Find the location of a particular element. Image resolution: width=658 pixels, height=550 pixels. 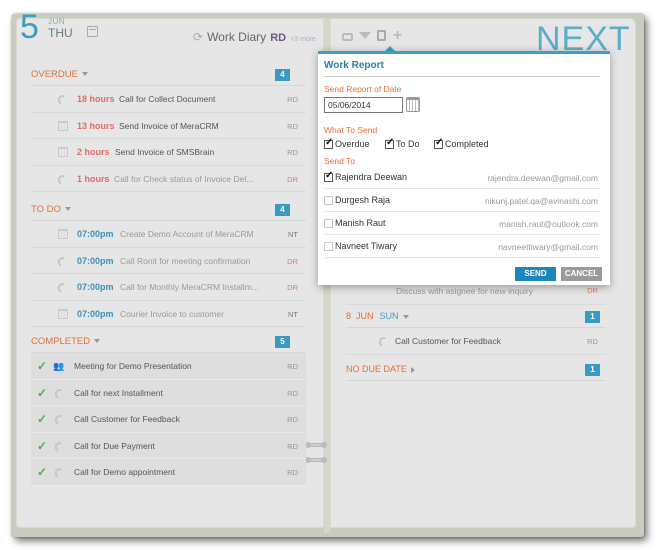

todo-checkbox: To Do is located at coordinates (402, 143).